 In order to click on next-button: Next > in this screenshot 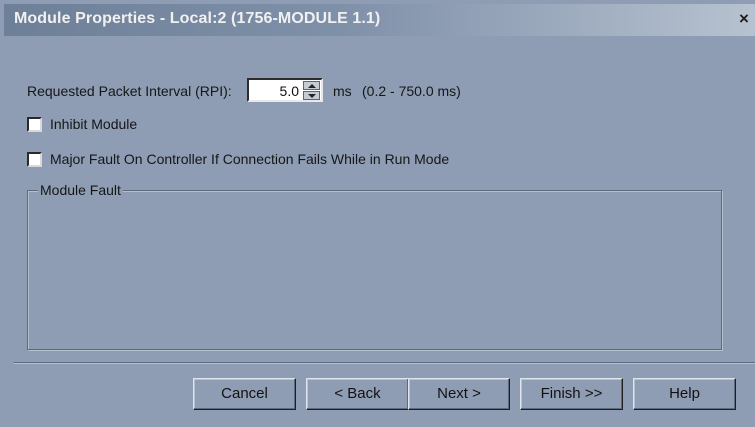, I will do `click(459, 394)`.